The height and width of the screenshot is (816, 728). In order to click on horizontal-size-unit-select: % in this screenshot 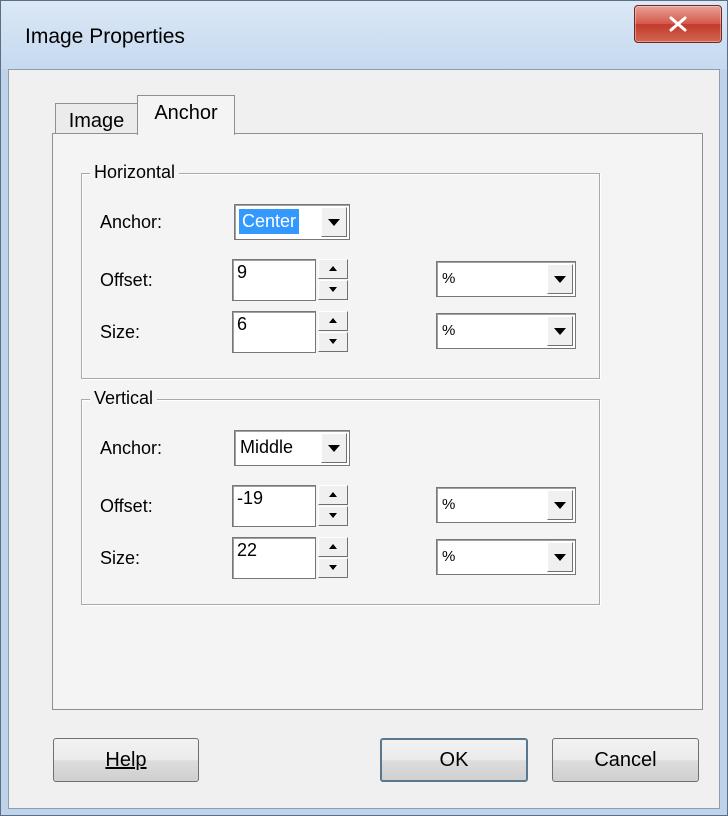, I will do `click(506, 331)`.